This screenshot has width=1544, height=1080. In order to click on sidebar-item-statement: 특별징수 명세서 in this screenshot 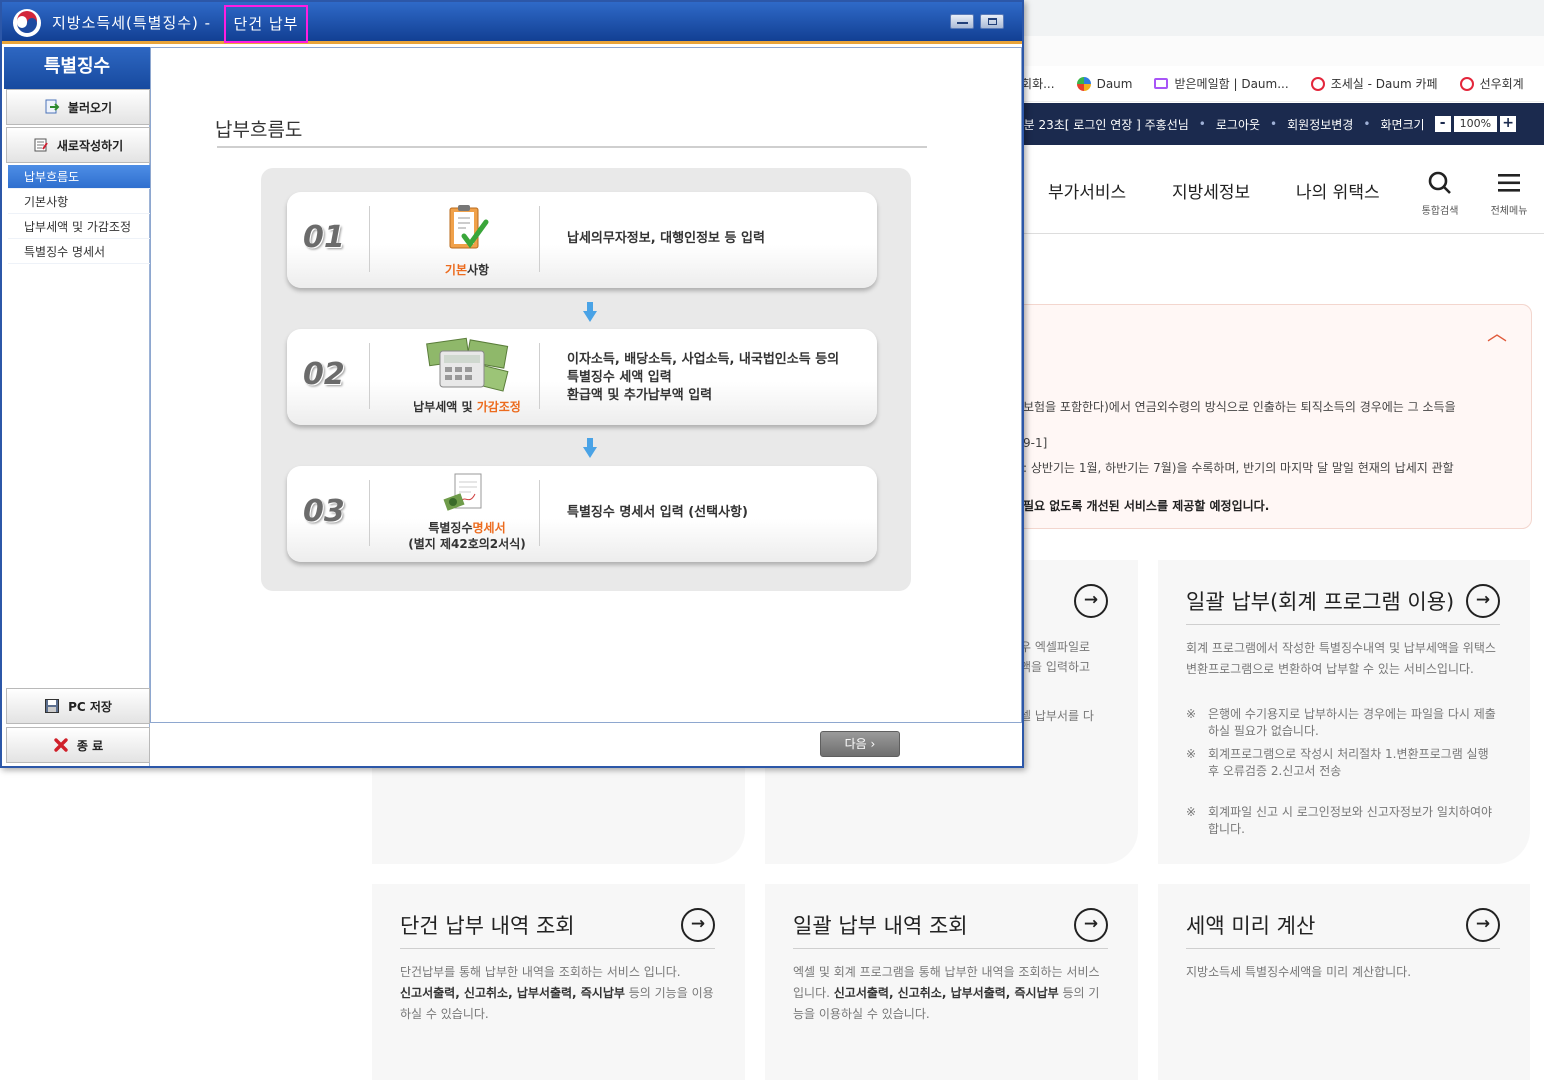, I will do `click(79, 252)`.